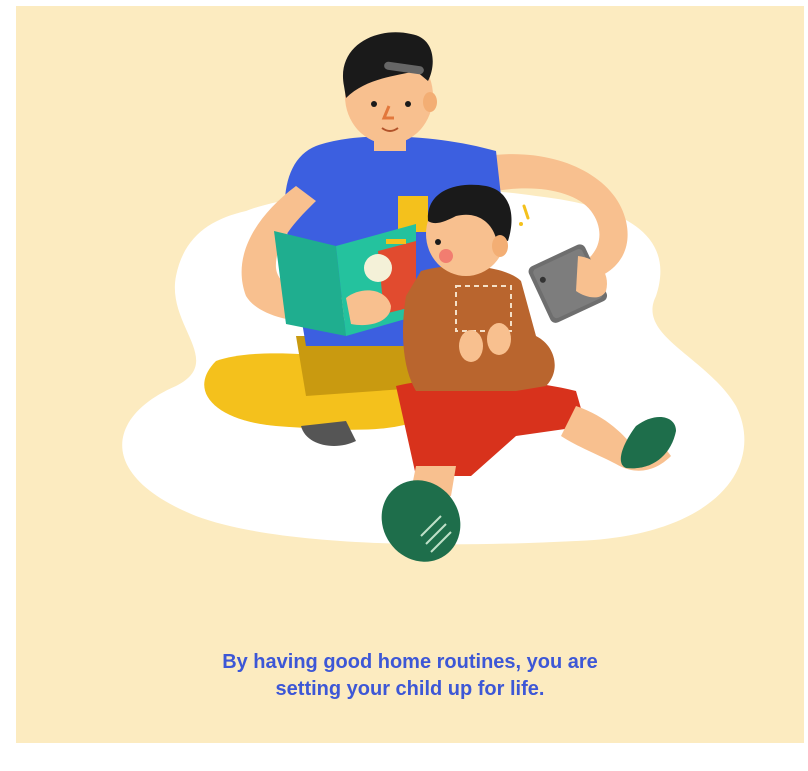 This screenshot has height=771, width=808. What do you see at coordinates (410, 689) in the screenshot?
I see `caption-line-2: setting your child up for life.` at bounding box center [410, 689].